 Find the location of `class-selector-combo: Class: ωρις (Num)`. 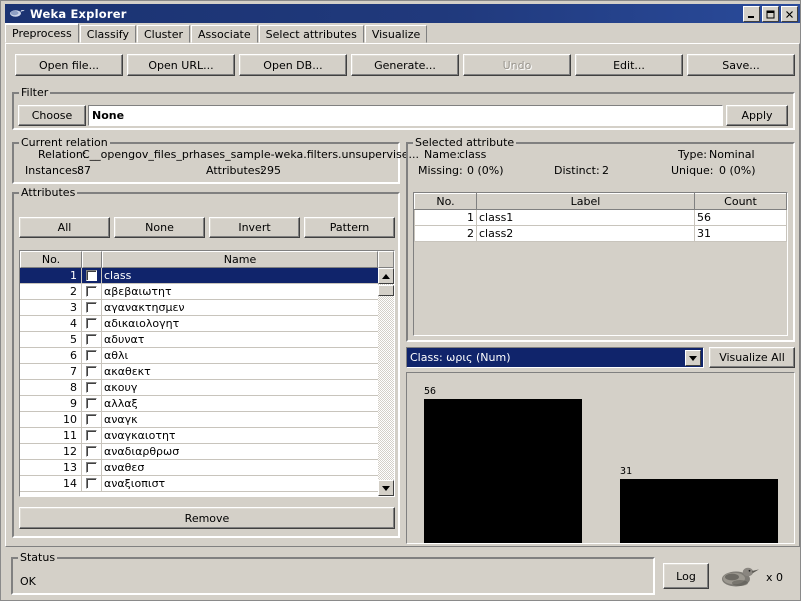

class-selector-combo: Class: ωρις (Num) is located at coordinates (555, 357).